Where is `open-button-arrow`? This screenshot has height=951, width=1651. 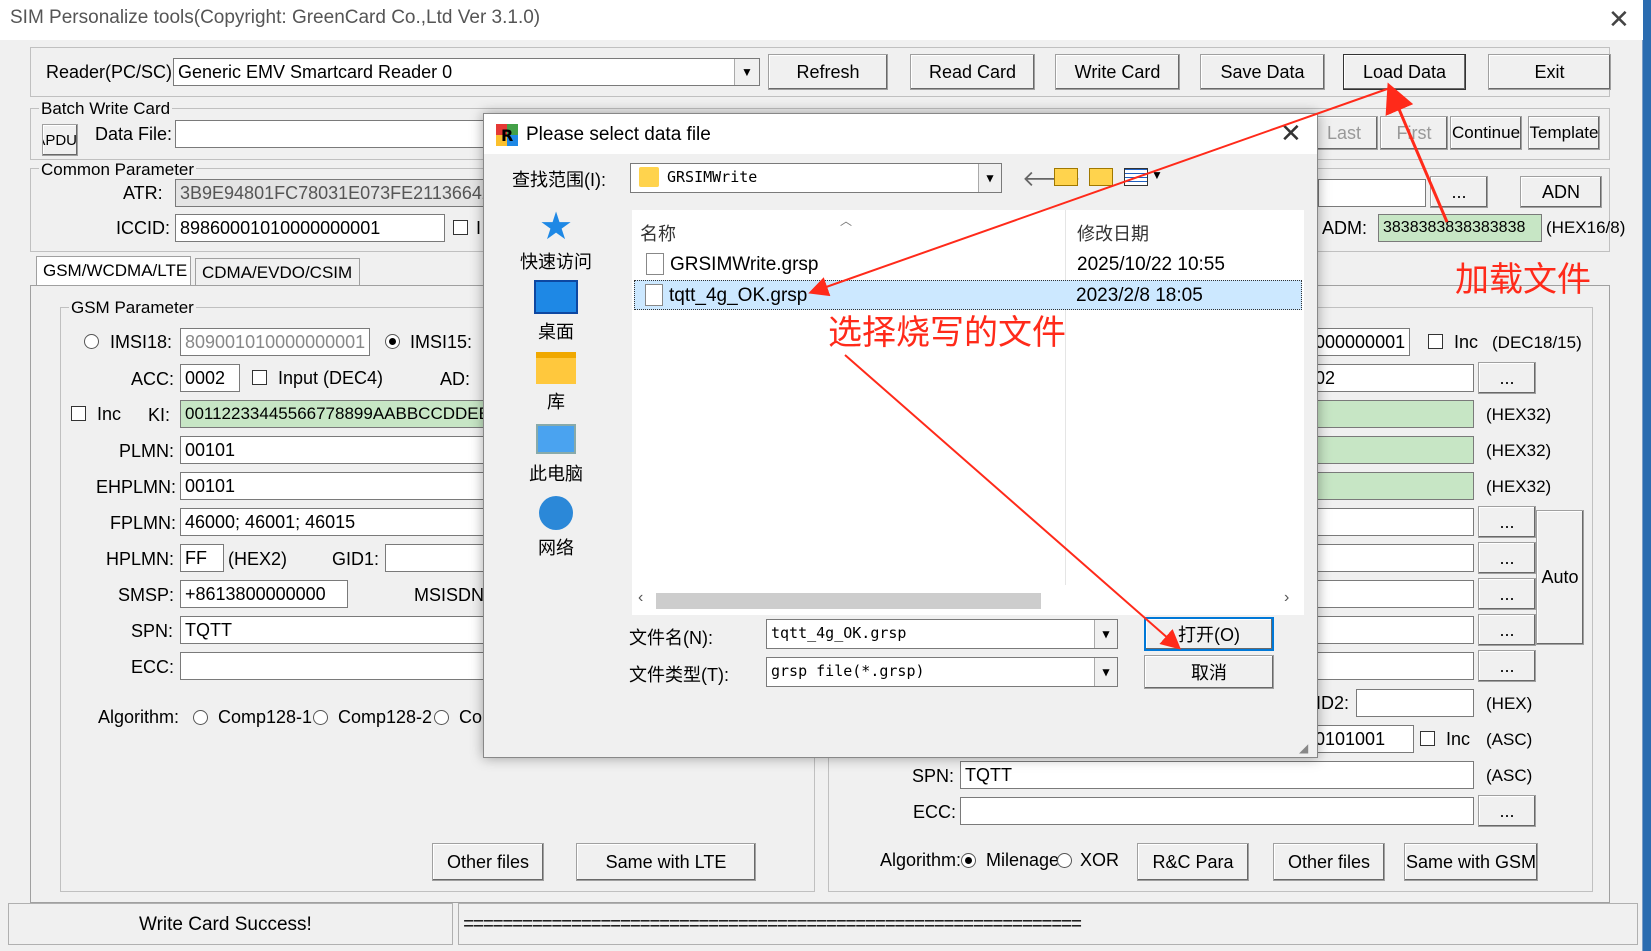 open-button-arrow is located at coordinates (1013, 502).